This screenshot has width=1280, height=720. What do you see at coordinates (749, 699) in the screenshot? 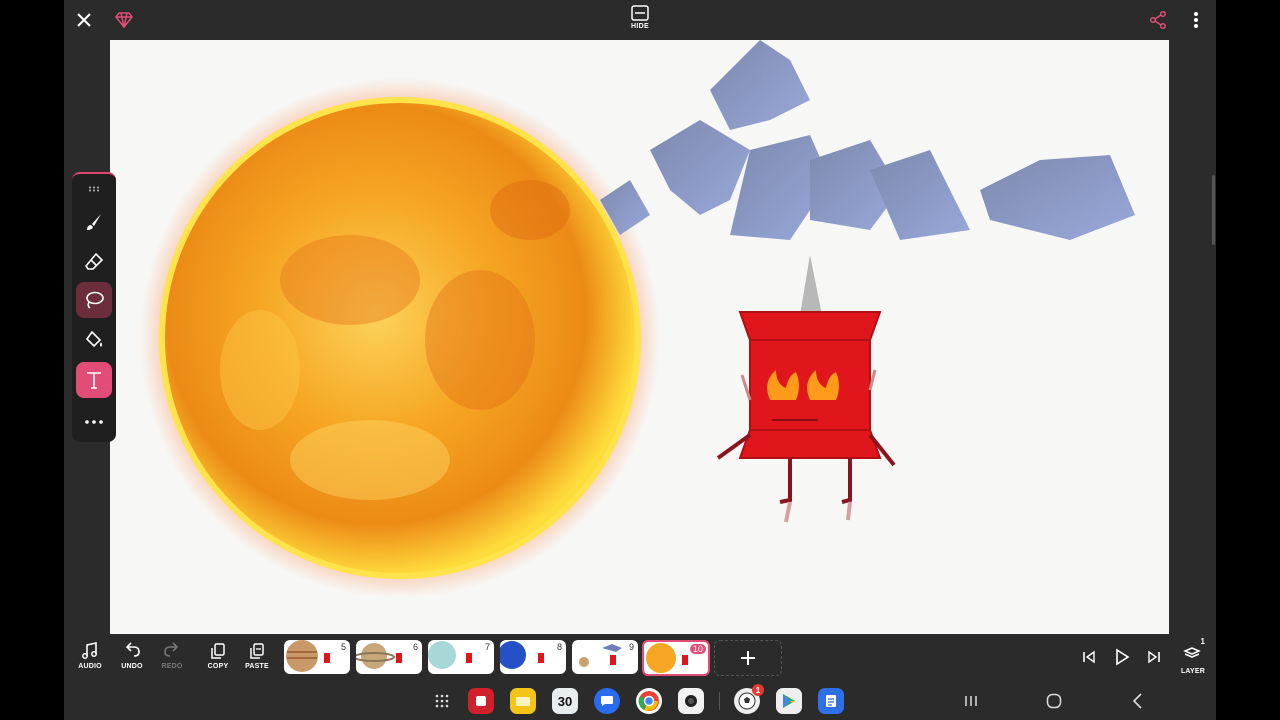
I see `soccer-app-icon: 1` at bounding box center [749, 699].